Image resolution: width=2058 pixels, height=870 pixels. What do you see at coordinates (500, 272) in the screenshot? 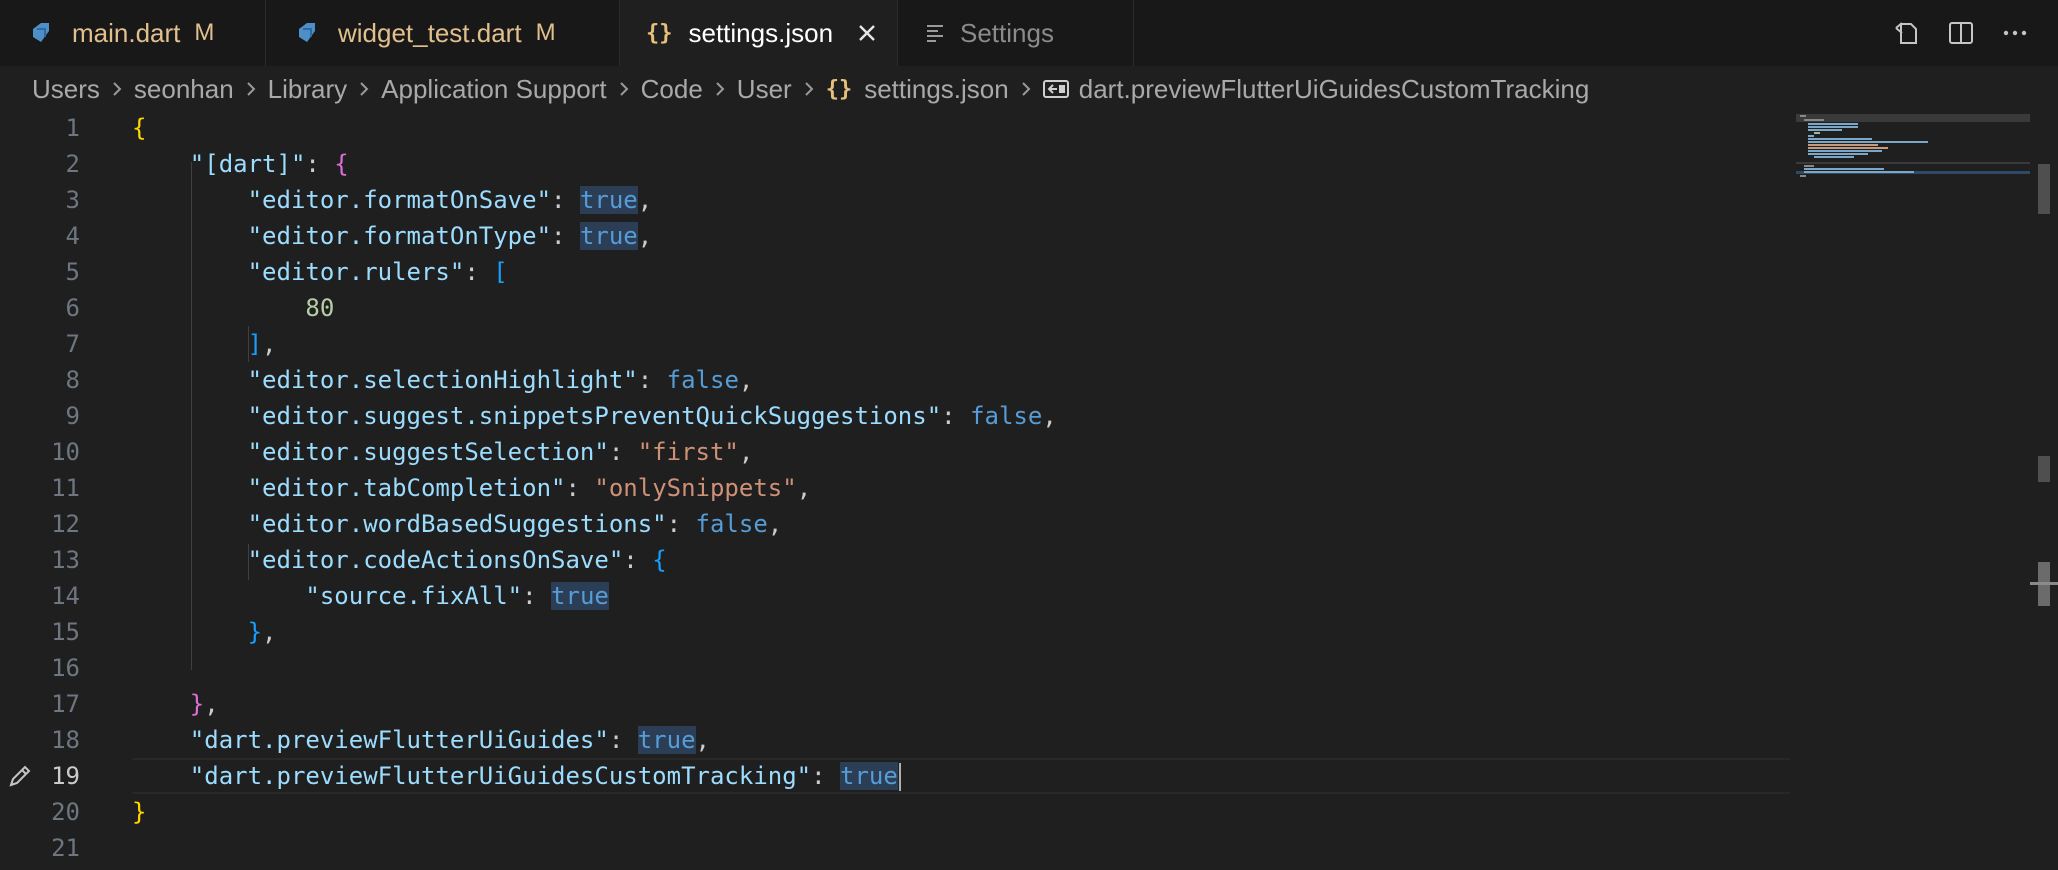
I see `bracket: [` at bounding box center [500, 272].